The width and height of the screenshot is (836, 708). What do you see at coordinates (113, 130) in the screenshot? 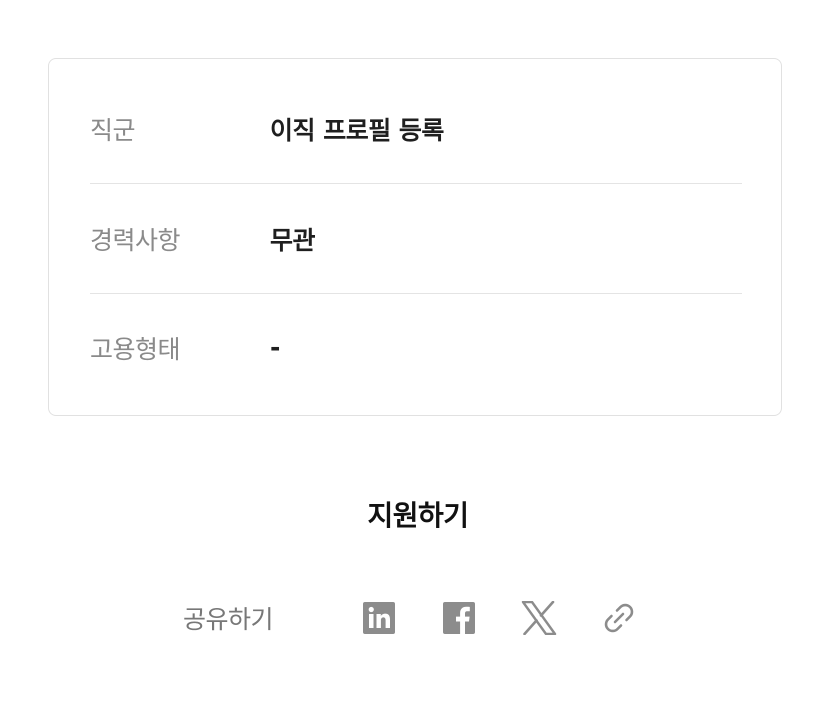
I see `job-category-label: 직군` at bounding box center [113, 130].